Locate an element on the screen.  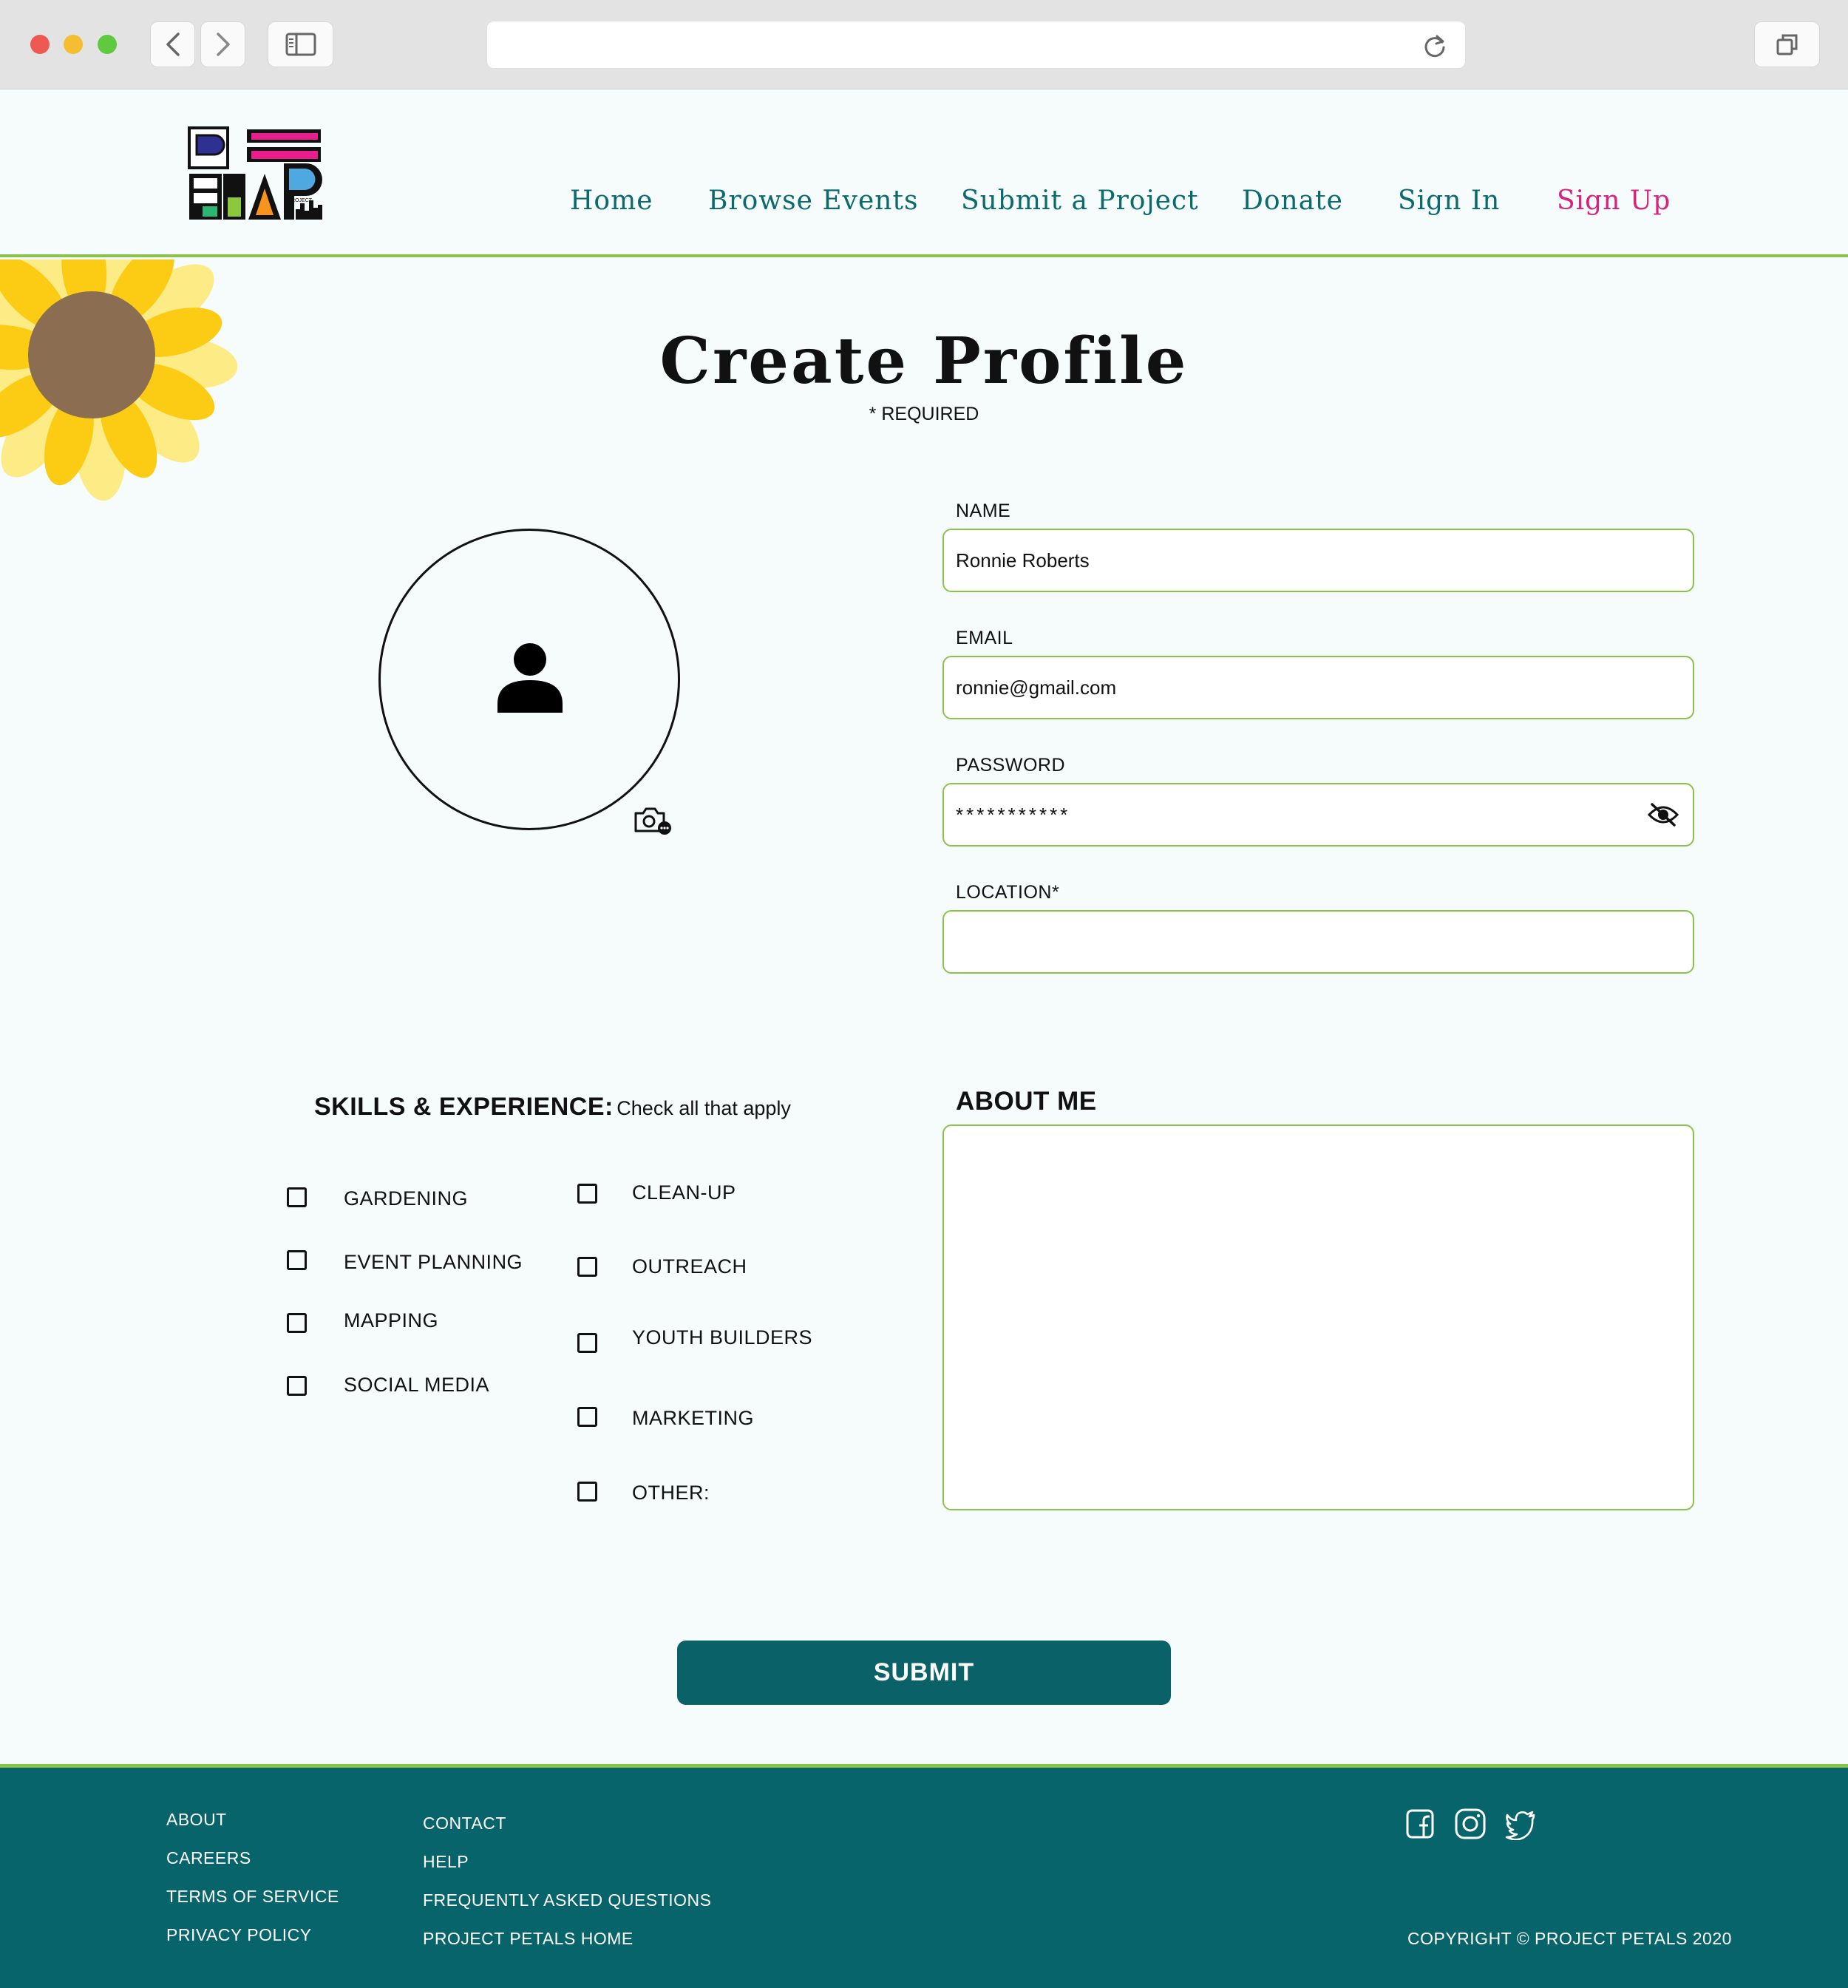
browser-toolbar is located at coordinates (924, 44).